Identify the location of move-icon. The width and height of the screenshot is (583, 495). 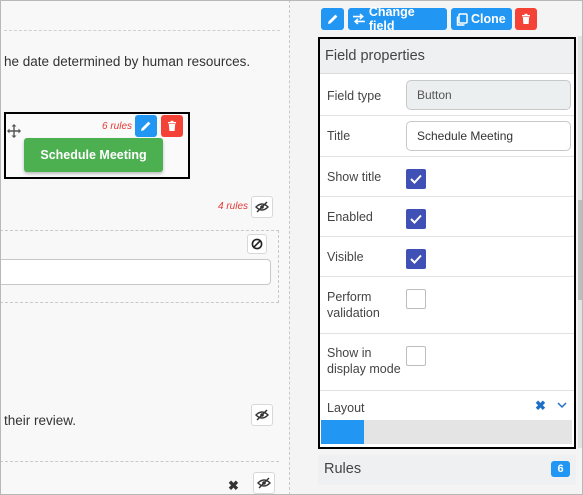
(14, 131).